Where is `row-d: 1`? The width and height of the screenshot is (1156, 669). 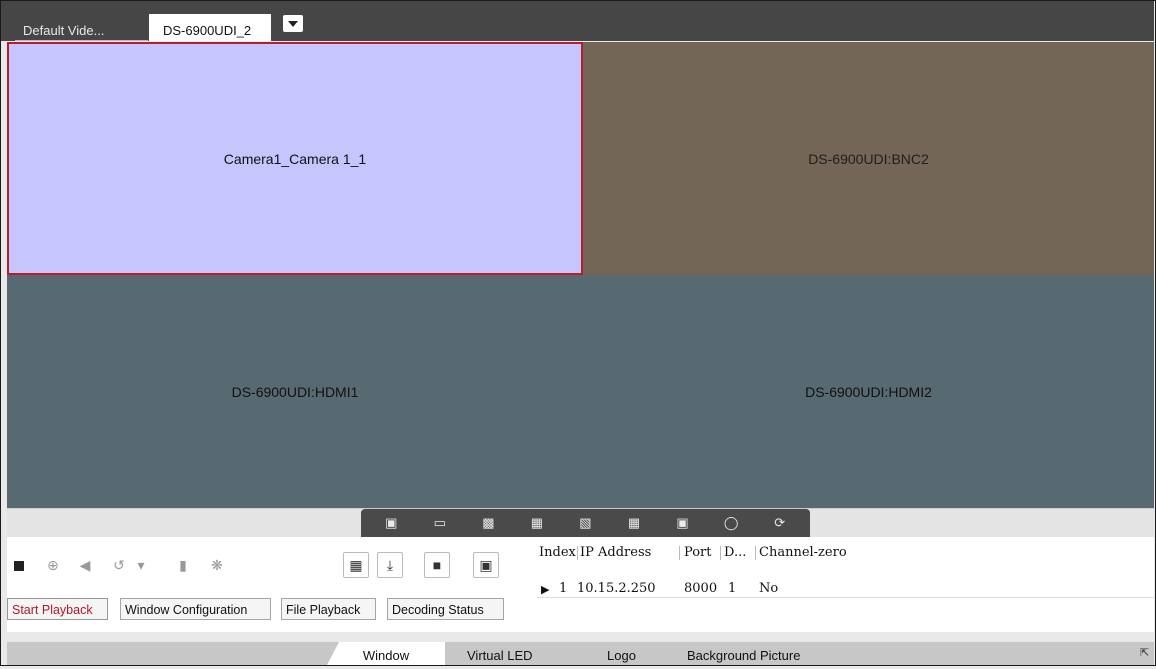
row-d: 1 is located at coordinates (732, 588).